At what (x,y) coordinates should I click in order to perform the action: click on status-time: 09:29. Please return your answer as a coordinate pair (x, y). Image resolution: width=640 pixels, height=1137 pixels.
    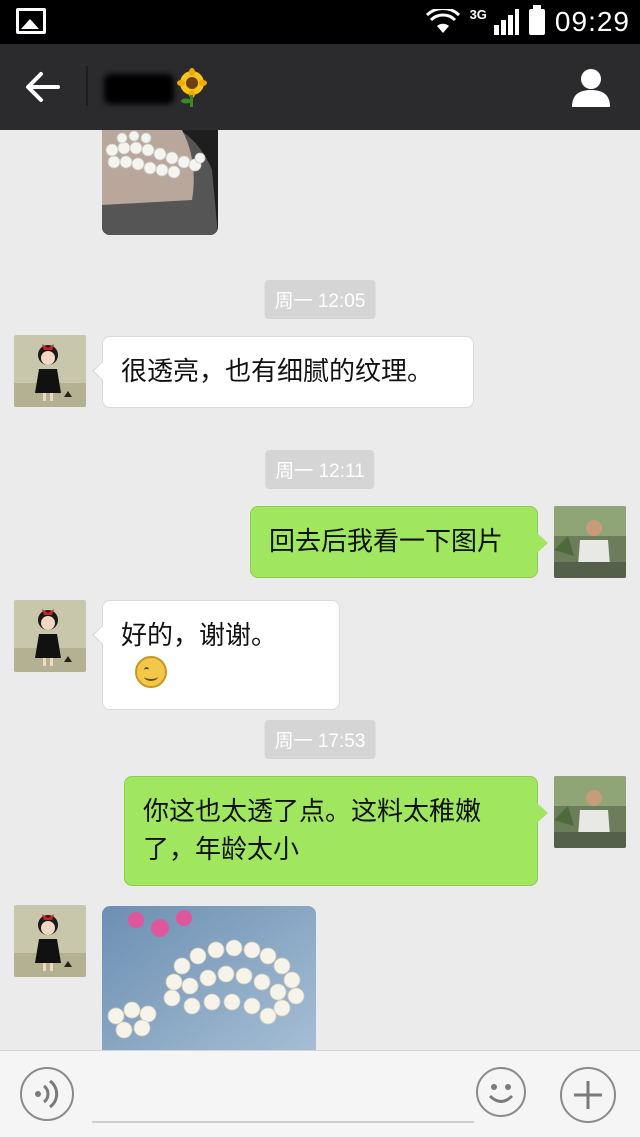
    Looking at the image, I should click on (592, 21).